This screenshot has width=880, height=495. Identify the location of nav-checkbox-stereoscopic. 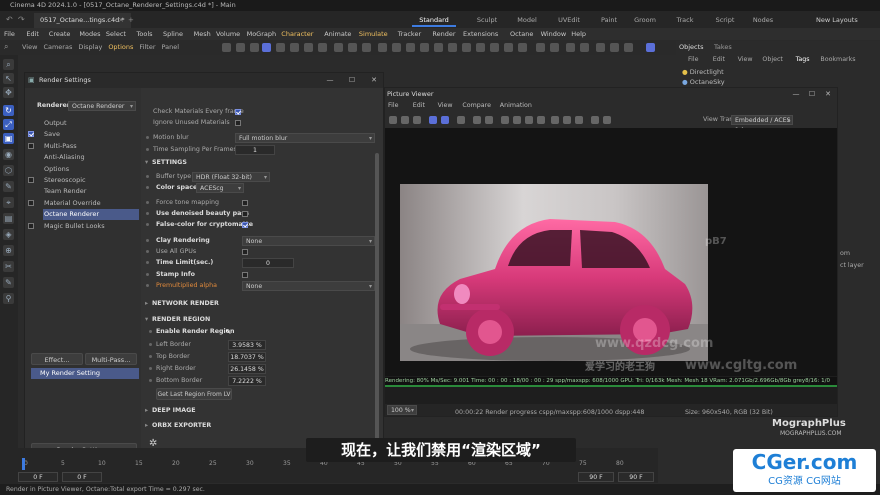
(31, 180).